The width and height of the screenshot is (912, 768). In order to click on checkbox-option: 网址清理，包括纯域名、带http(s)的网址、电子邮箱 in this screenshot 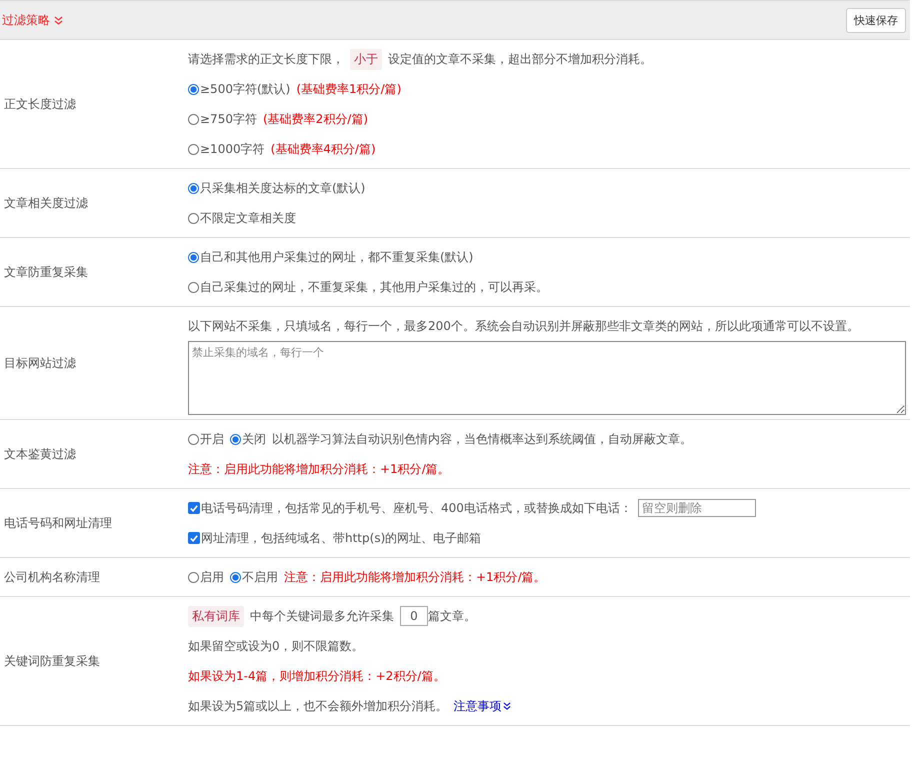, I will do `click(335, 538)`.